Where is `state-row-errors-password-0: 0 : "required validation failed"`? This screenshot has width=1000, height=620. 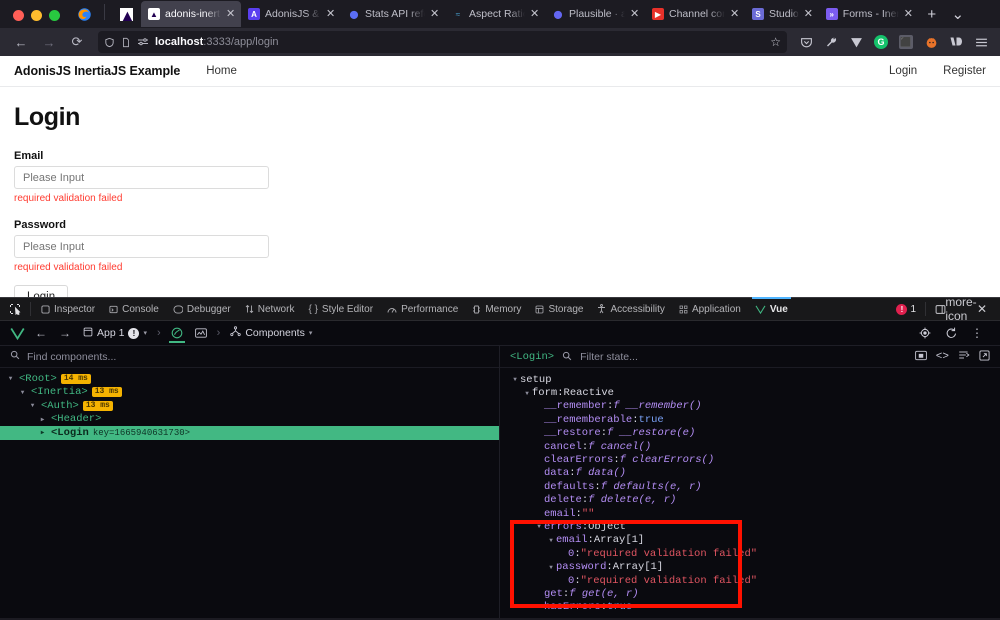 state-row-errors-password-0: 0 : "required validation failed" is located at coordinates (750, 580).